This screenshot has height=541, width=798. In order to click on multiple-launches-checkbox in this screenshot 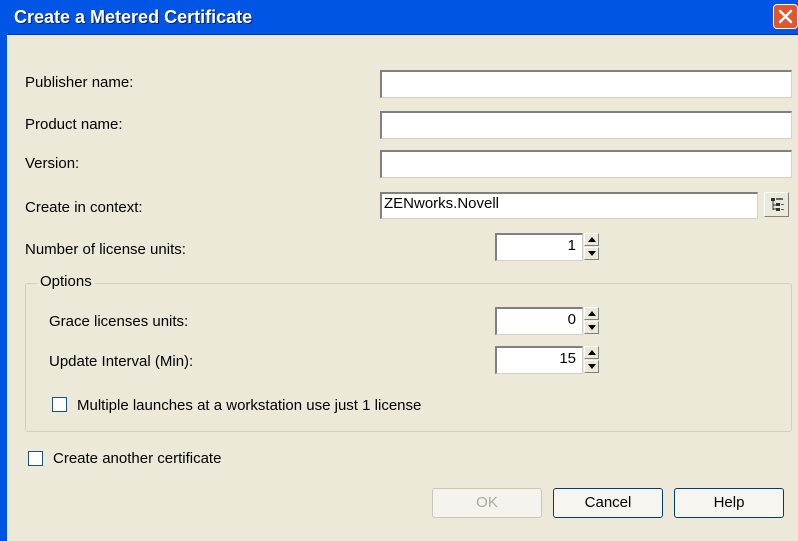, I will do `click(59, 404)`.